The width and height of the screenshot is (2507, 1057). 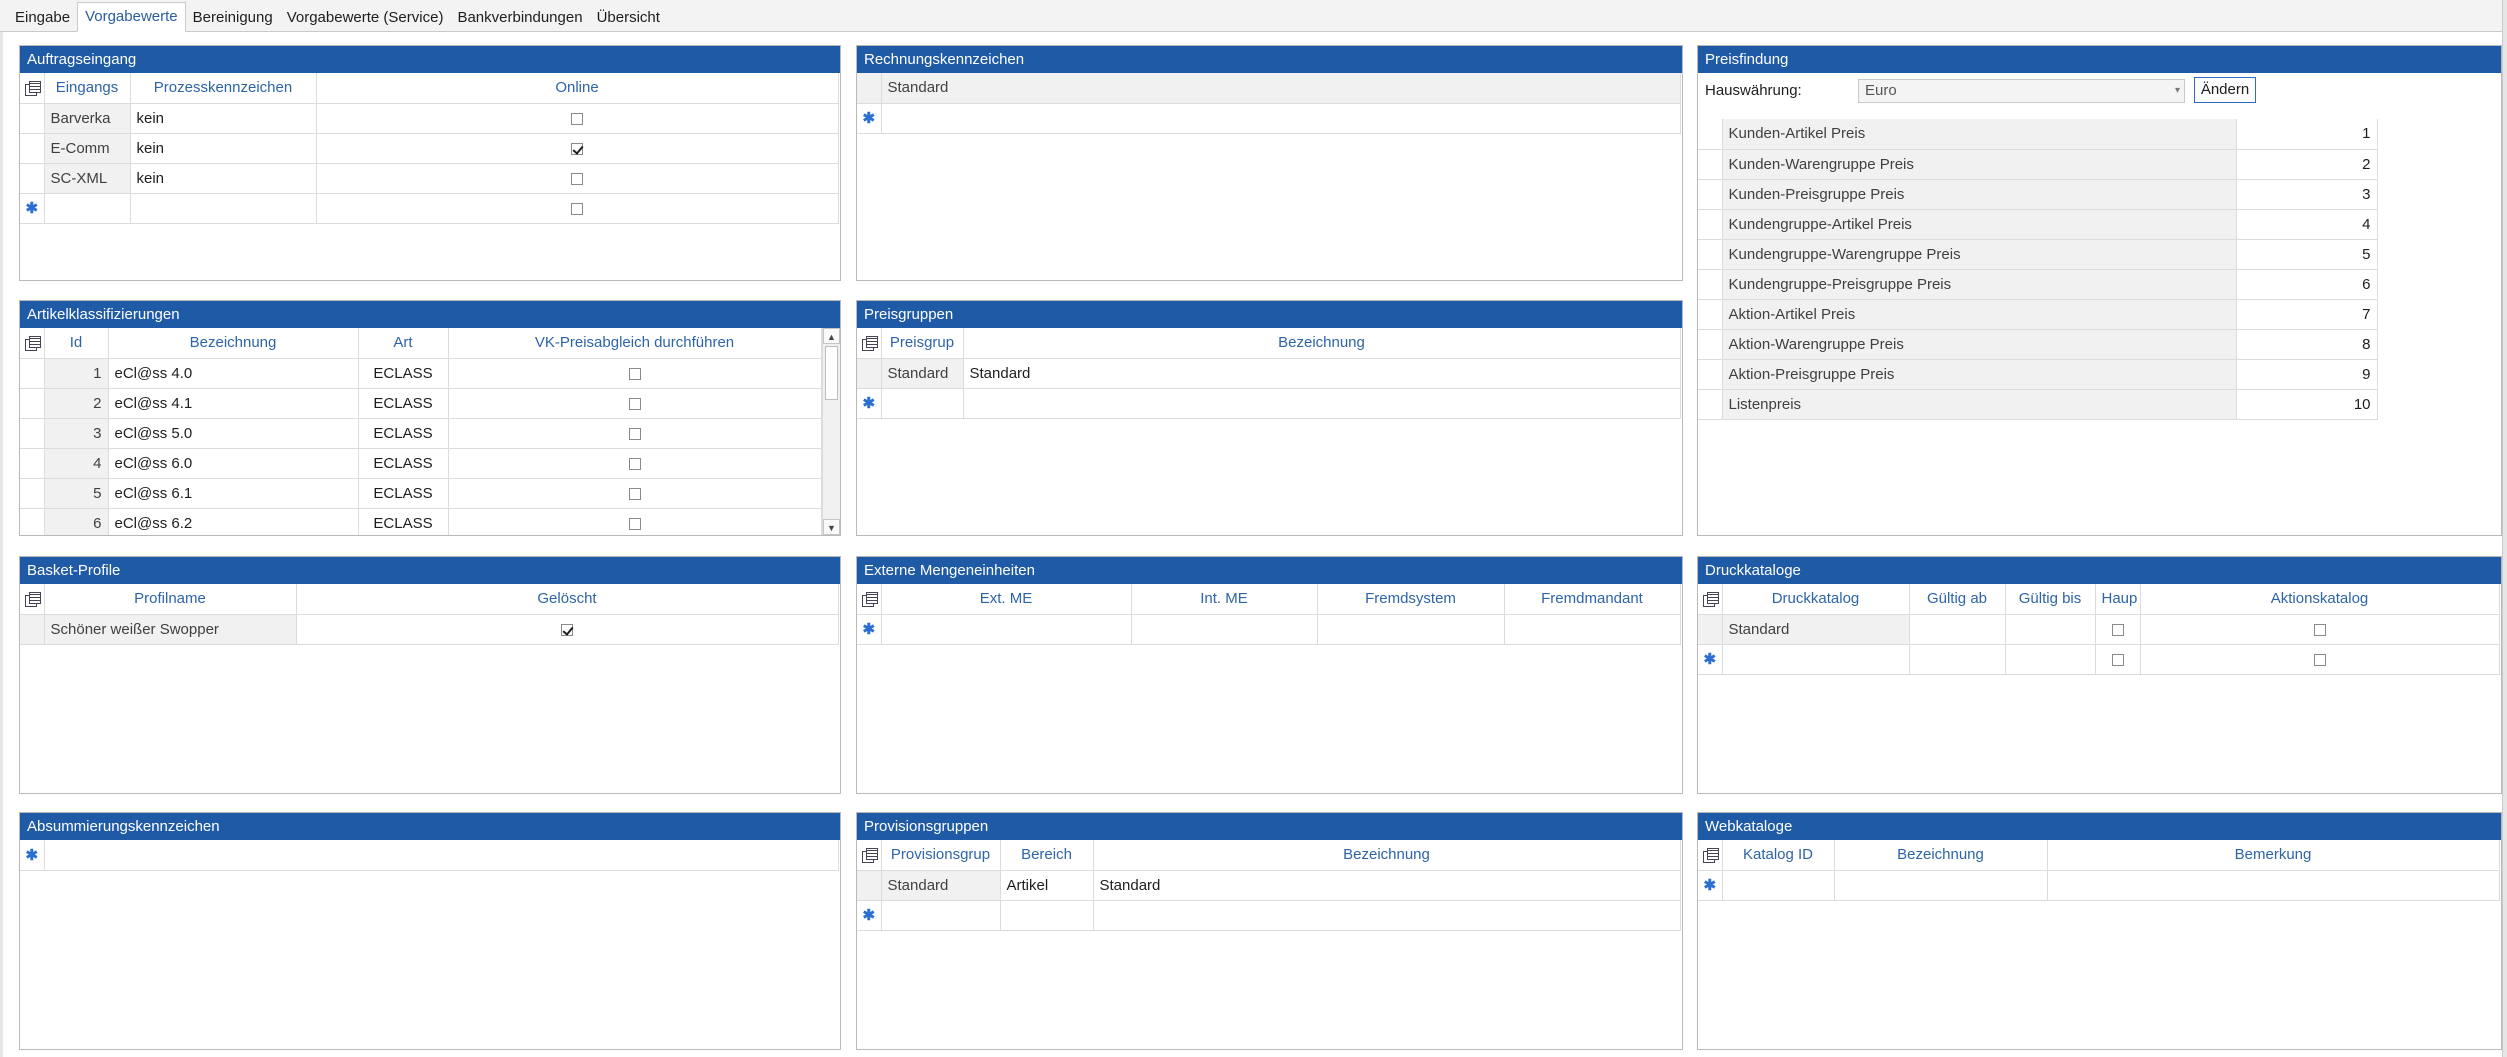 What do you see at coordinates (577, 88) in the screenshot?
I see `column-header-online: Online` at bounding box center [577, 88].